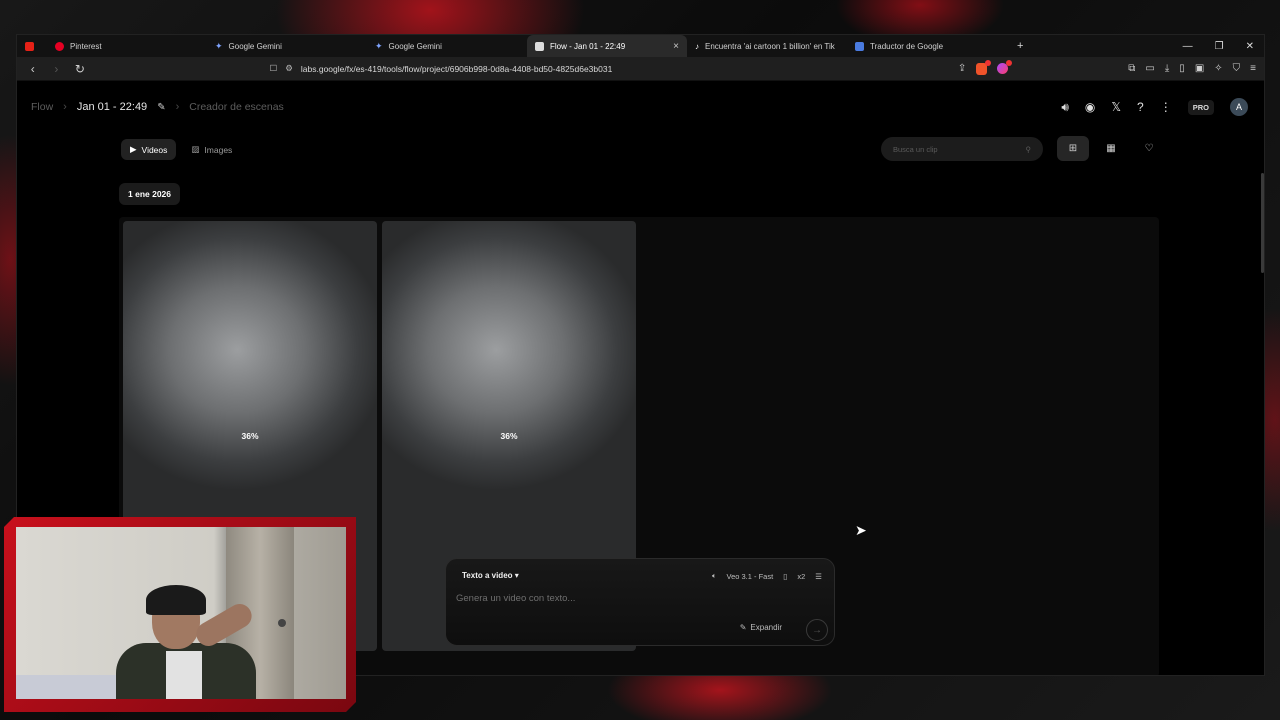 The image size is (1280, 720). Describe the element at coordinates (1149, 68) in the screenshot. I see `cast-icon: ▭` at that location.